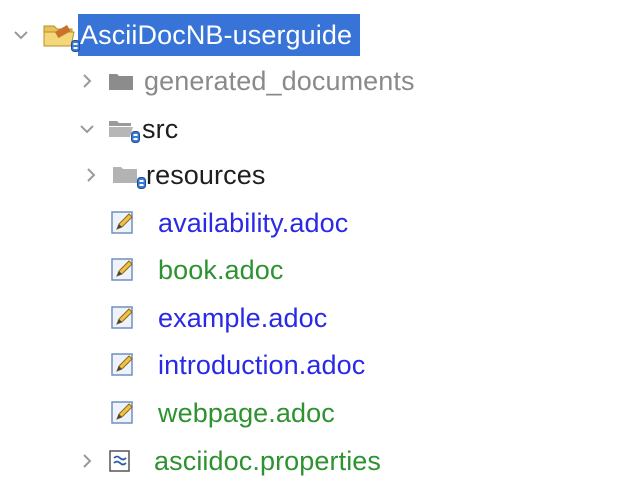 Image resolution: width=636 pixels, height=481 pixels. I want to click on tree-node-label: introduction.adoc, so click(262, 365).